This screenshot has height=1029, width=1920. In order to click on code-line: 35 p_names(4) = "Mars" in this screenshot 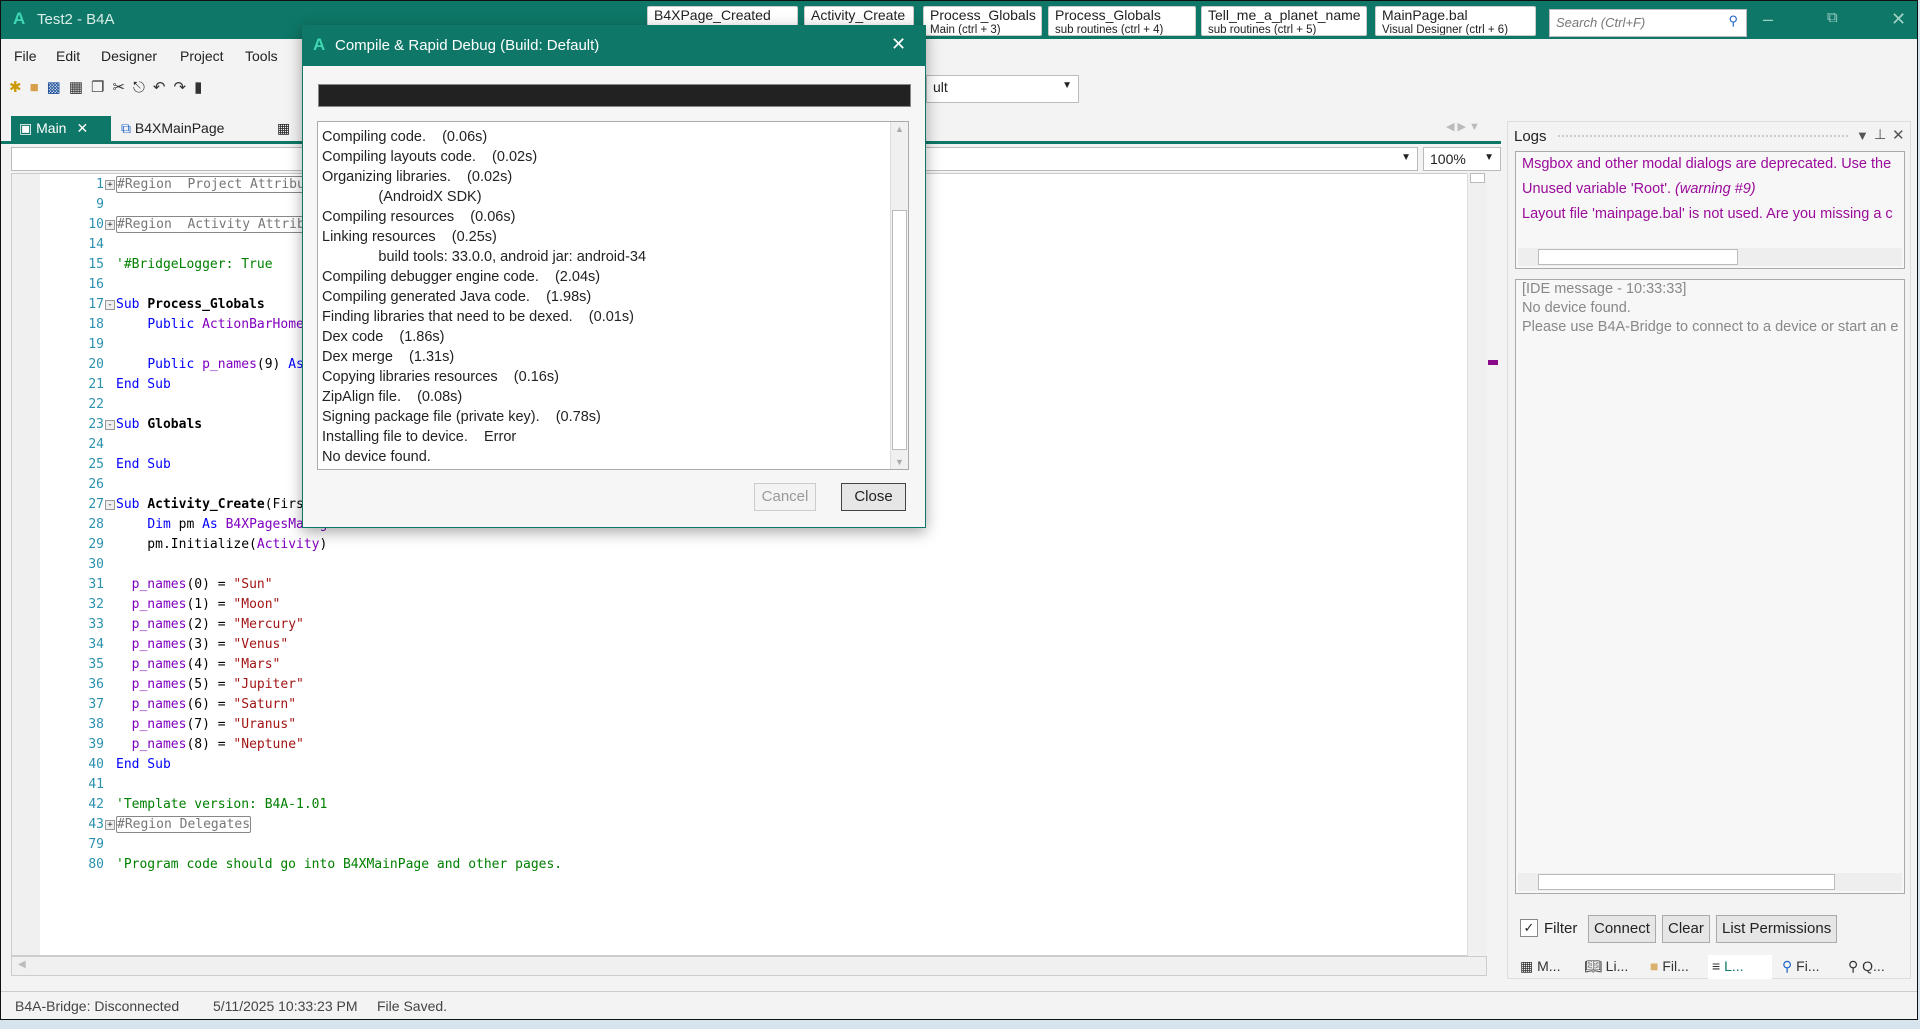, I will do `click(742, 665)`.